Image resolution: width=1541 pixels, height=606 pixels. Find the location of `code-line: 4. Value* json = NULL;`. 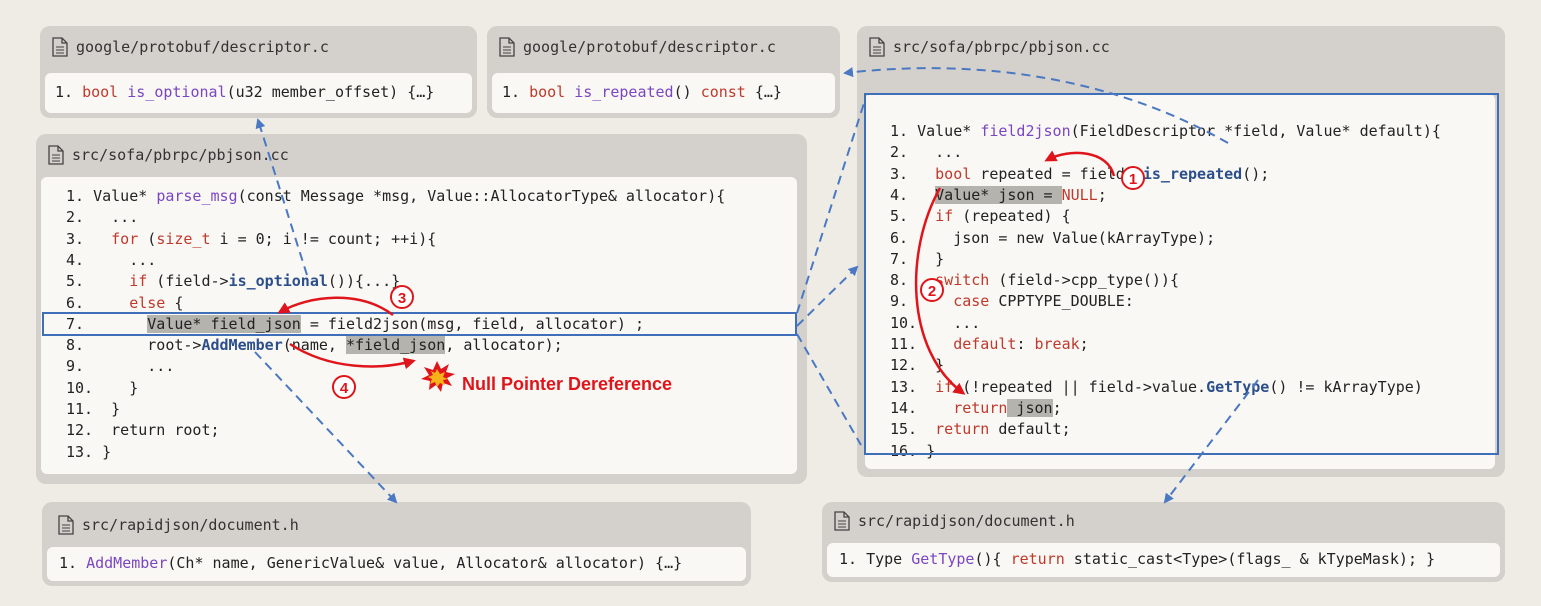

code-line: 4. Value* json = NULL; is located at coordinates (998, 195).